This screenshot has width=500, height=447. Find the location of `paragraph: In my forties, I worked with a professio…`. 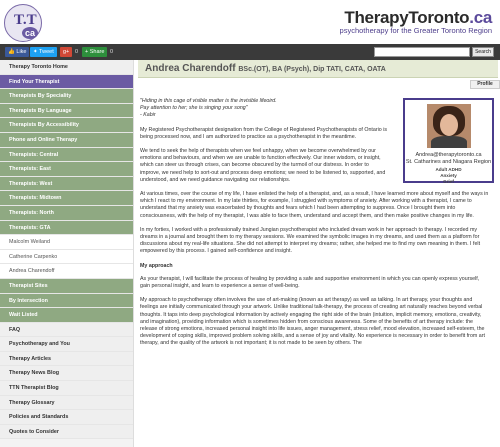

paragraph: In my forties, I worked with a professio… is located at coordinates (310, 240).